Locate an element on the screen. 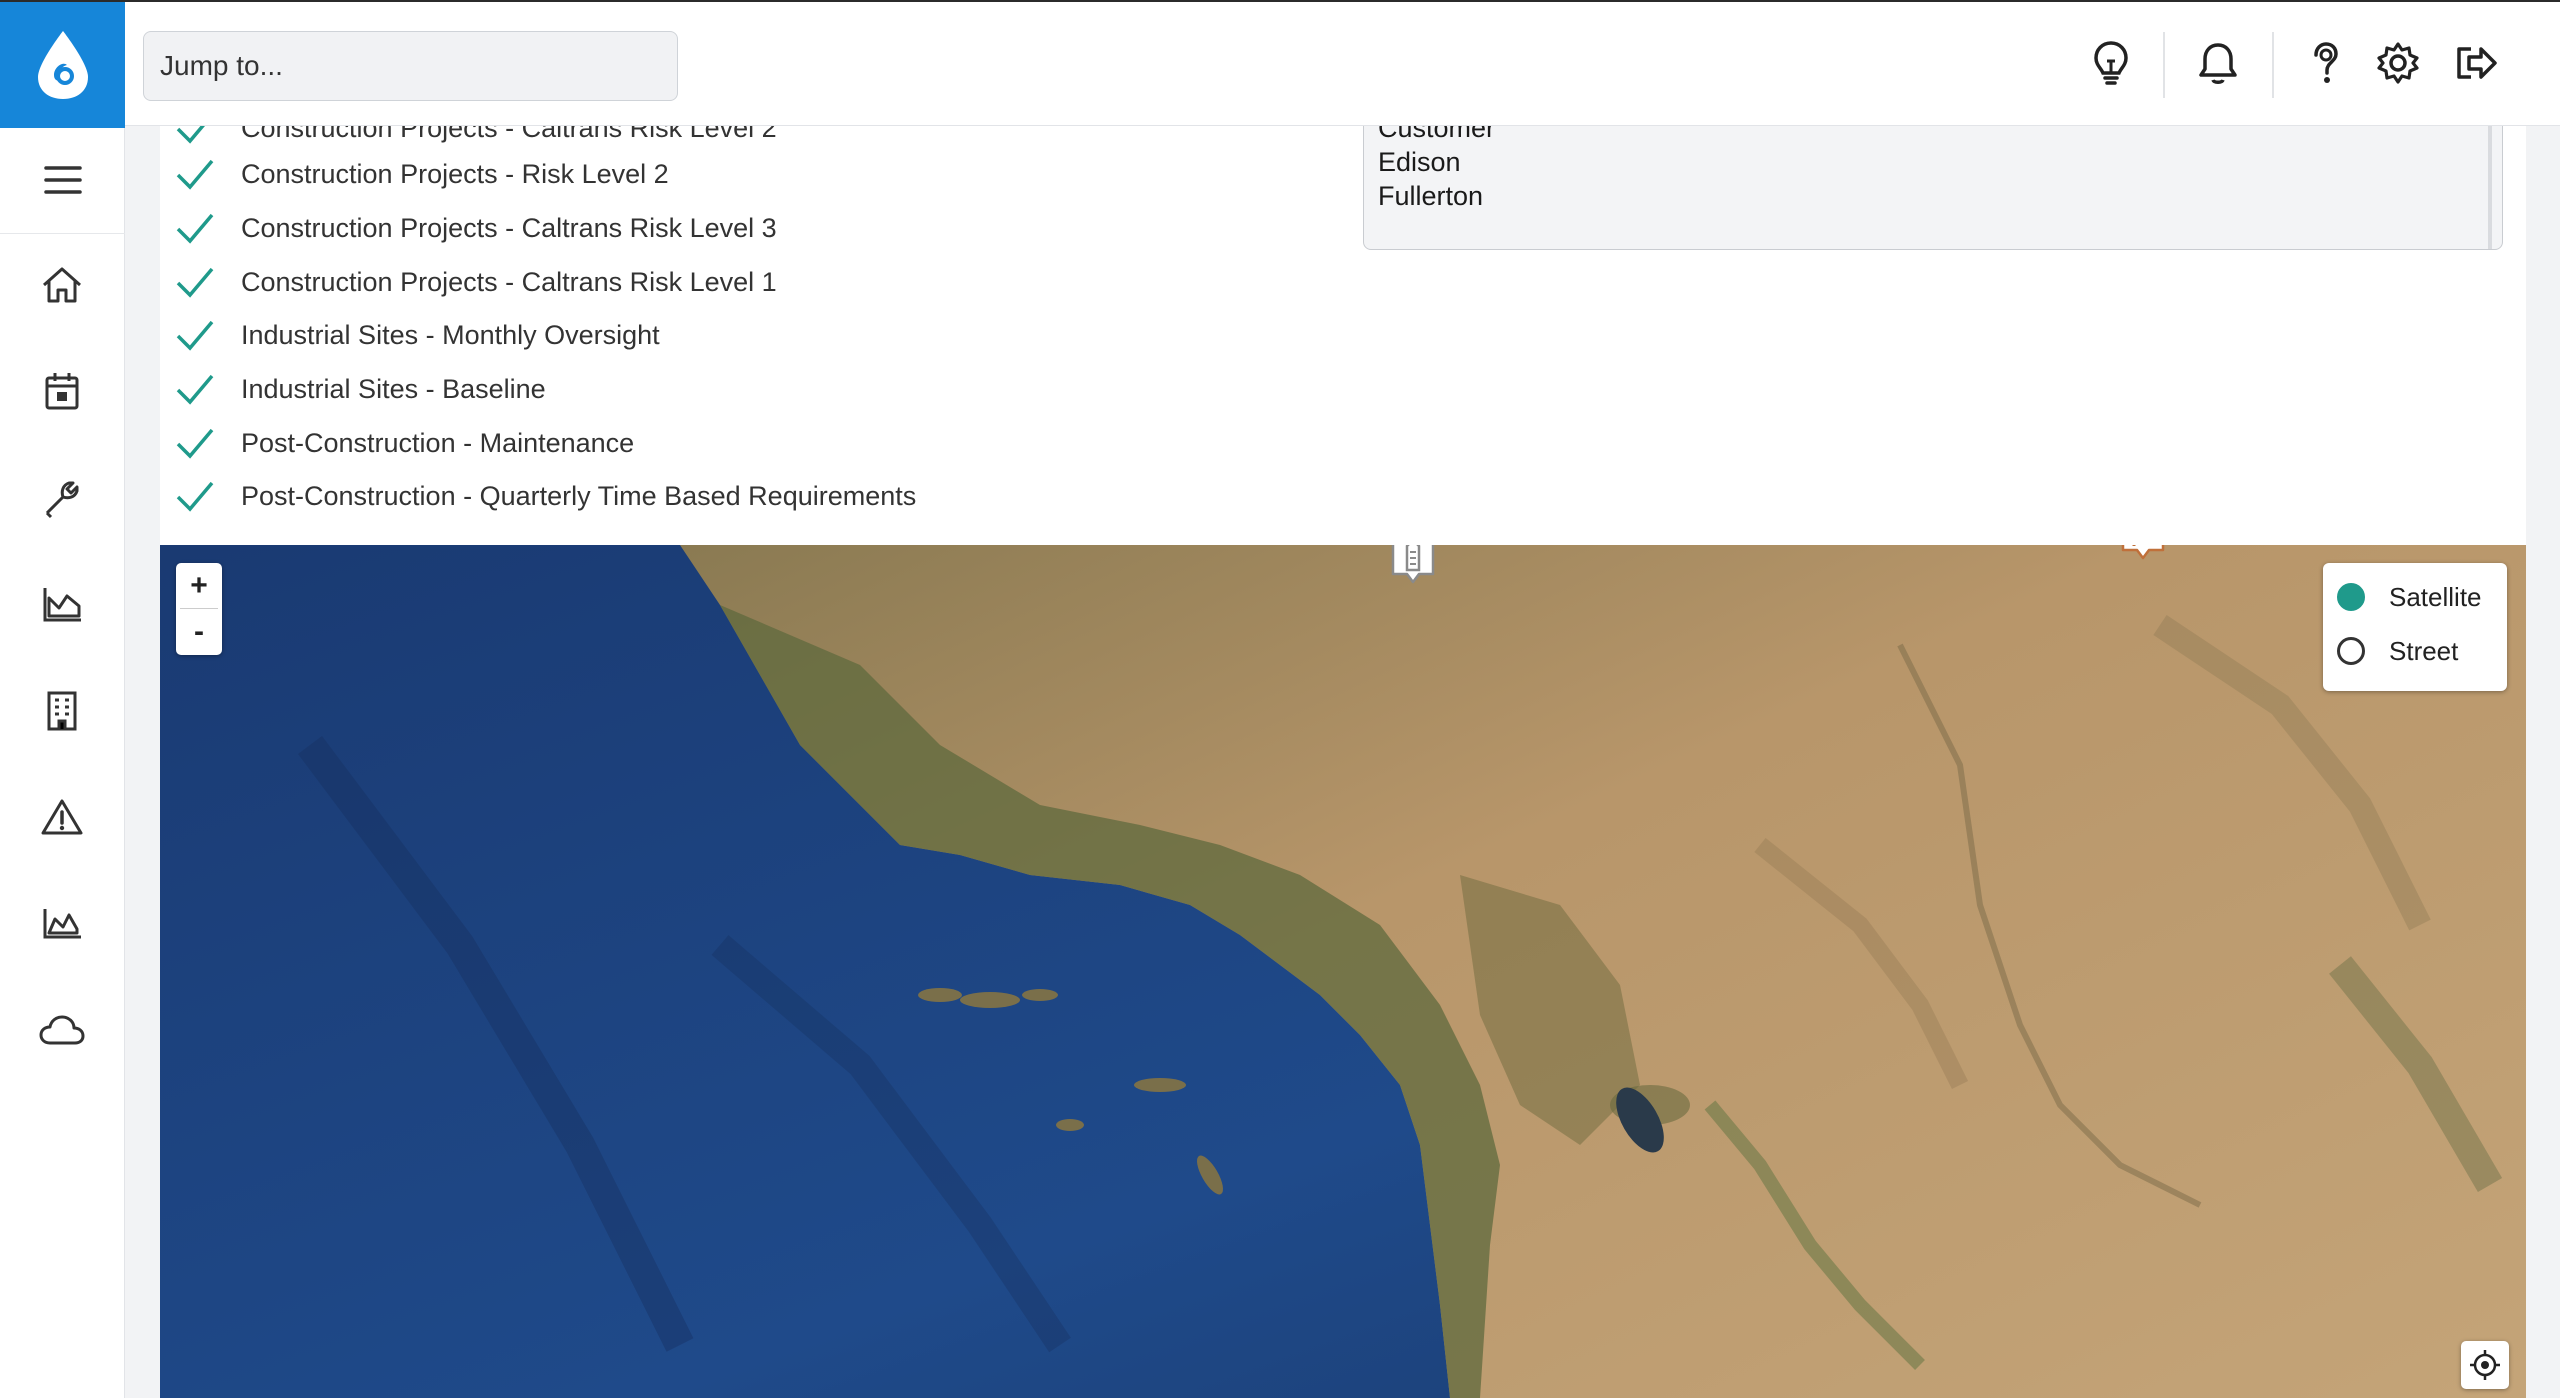  customer-option: Fullerton is located at coordinates (1430, 196).